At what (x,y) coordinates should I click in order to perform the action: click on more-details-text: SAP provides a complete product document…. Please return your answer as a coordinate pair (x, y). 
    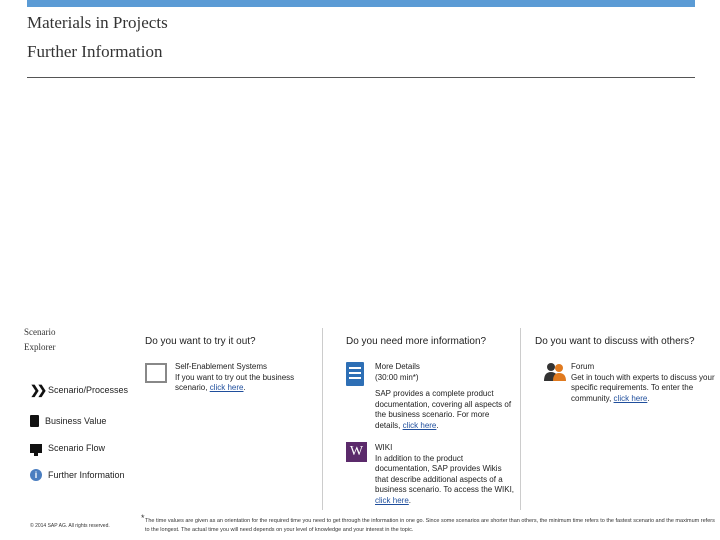
    Looking at the image, I should click on (443, 409).